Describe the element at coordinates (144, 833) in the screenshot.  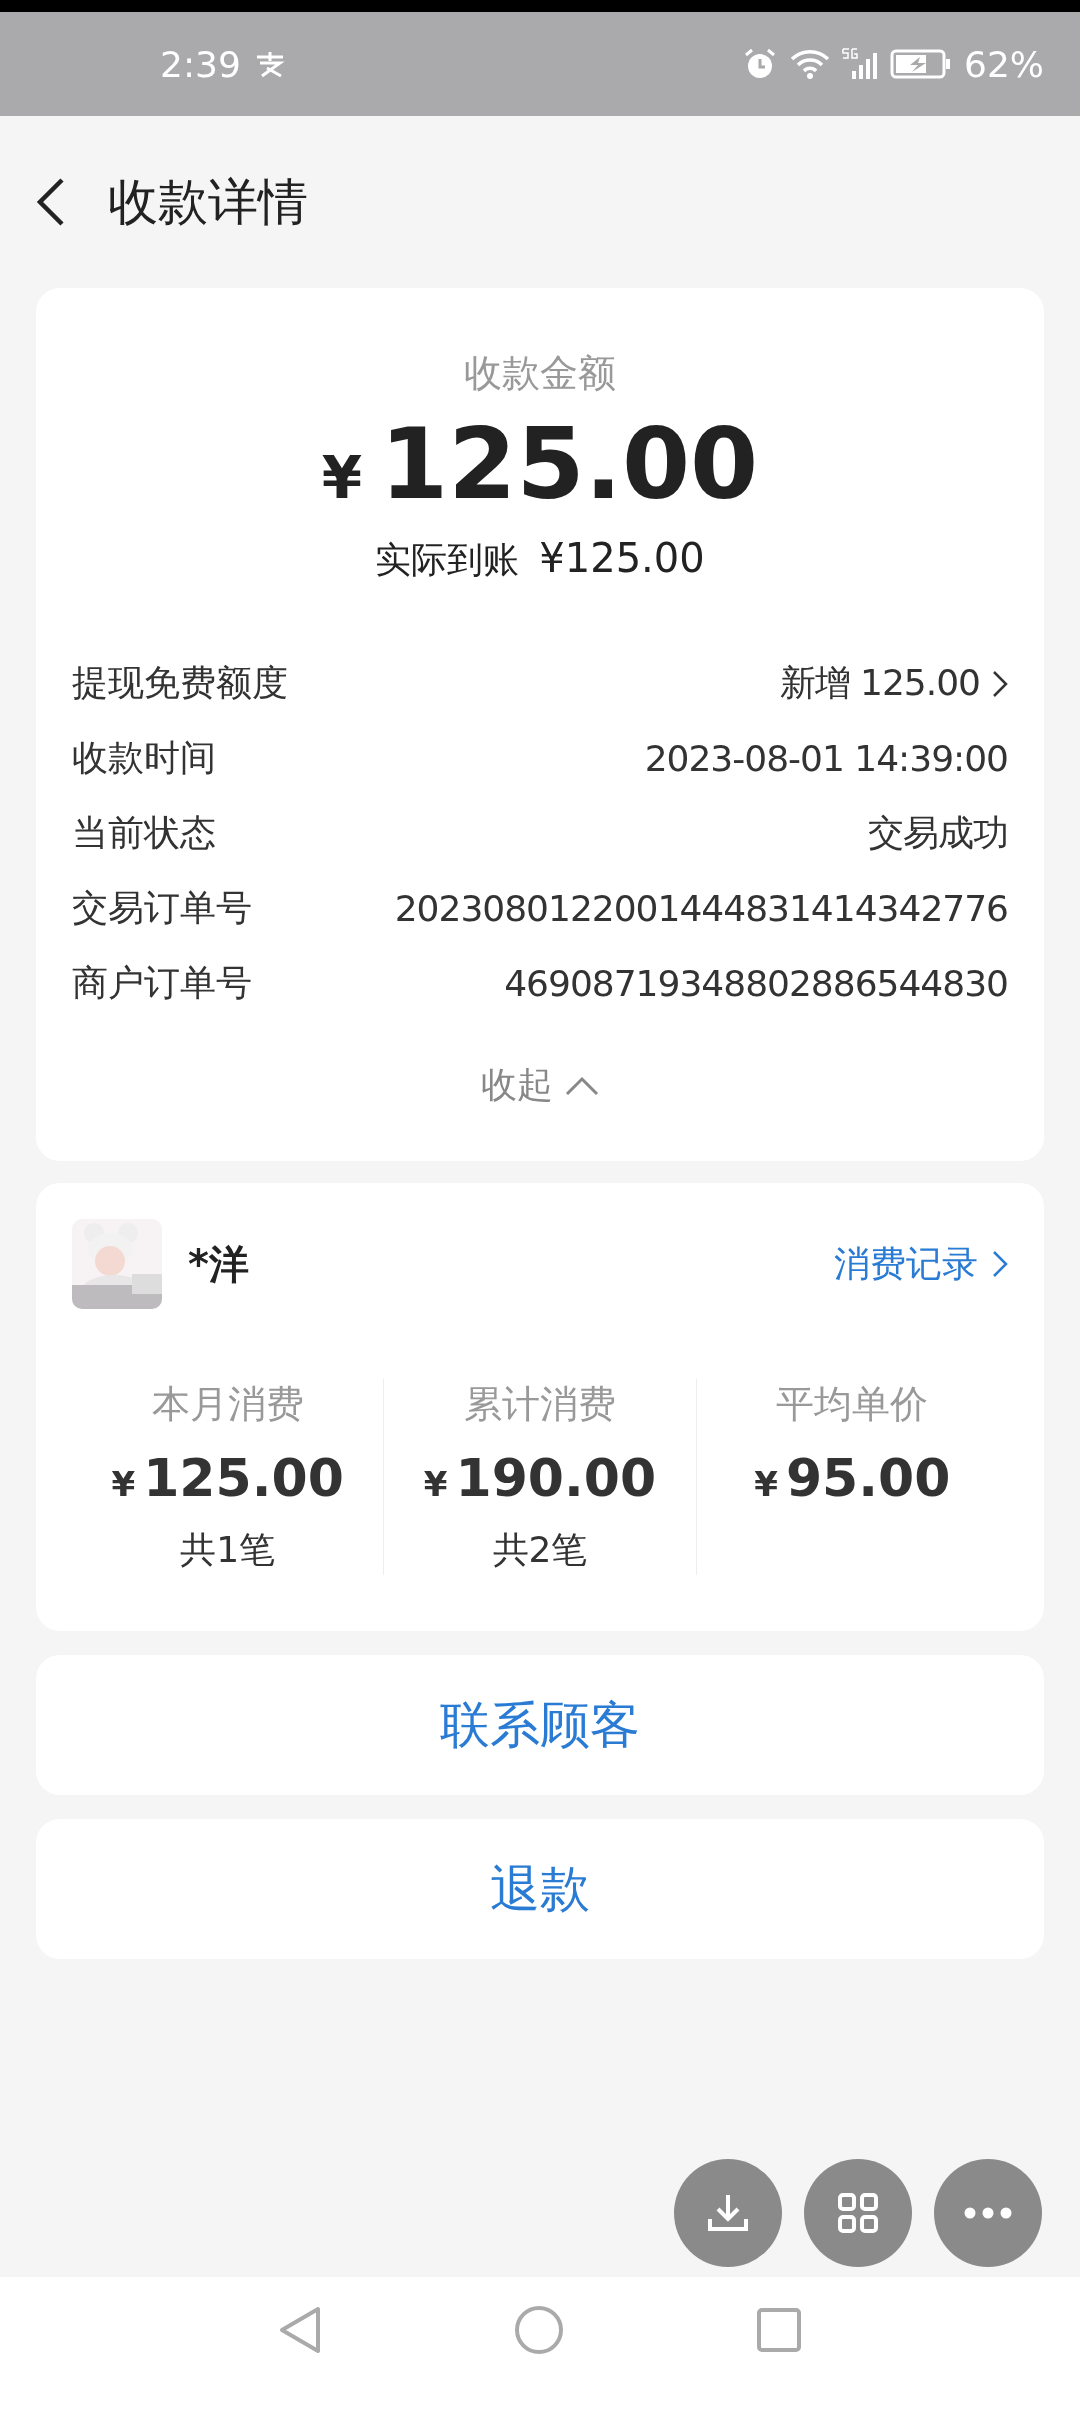
I see `detail-label: 当前状态` at that location.